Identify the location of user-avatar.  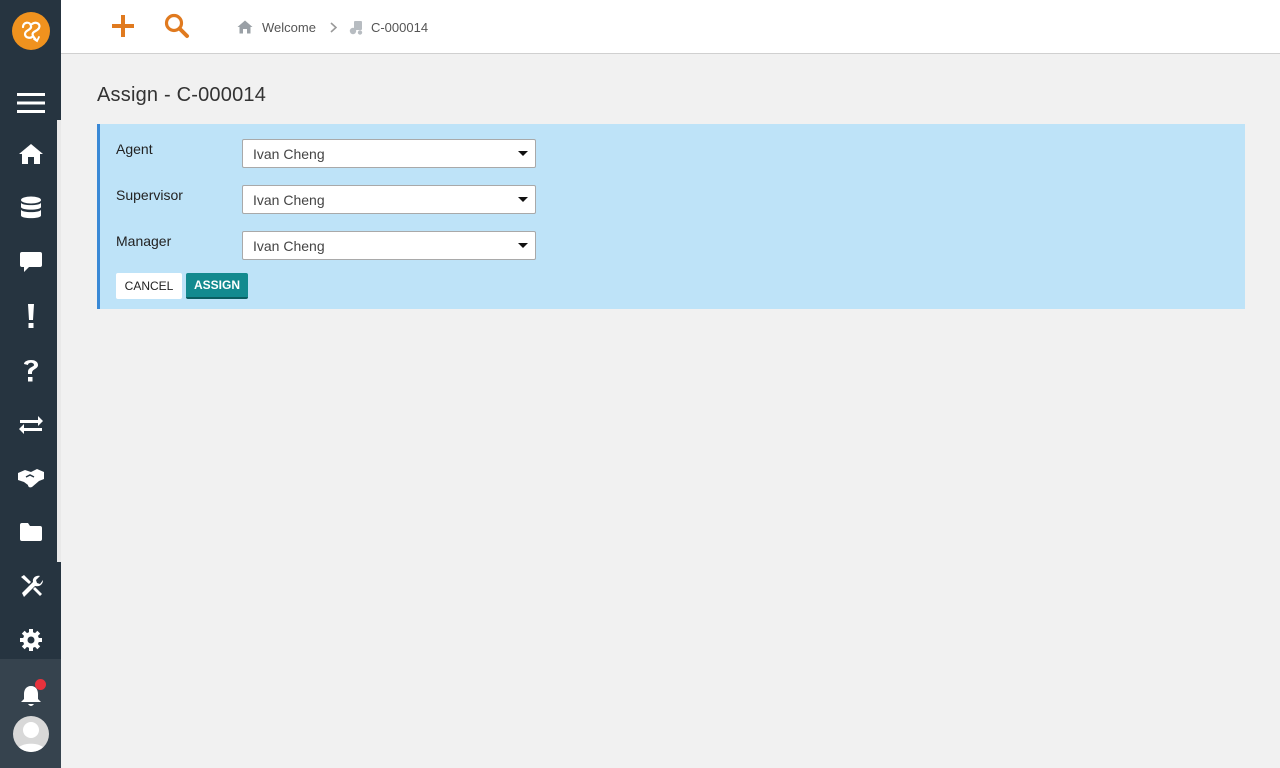
(31, 734).